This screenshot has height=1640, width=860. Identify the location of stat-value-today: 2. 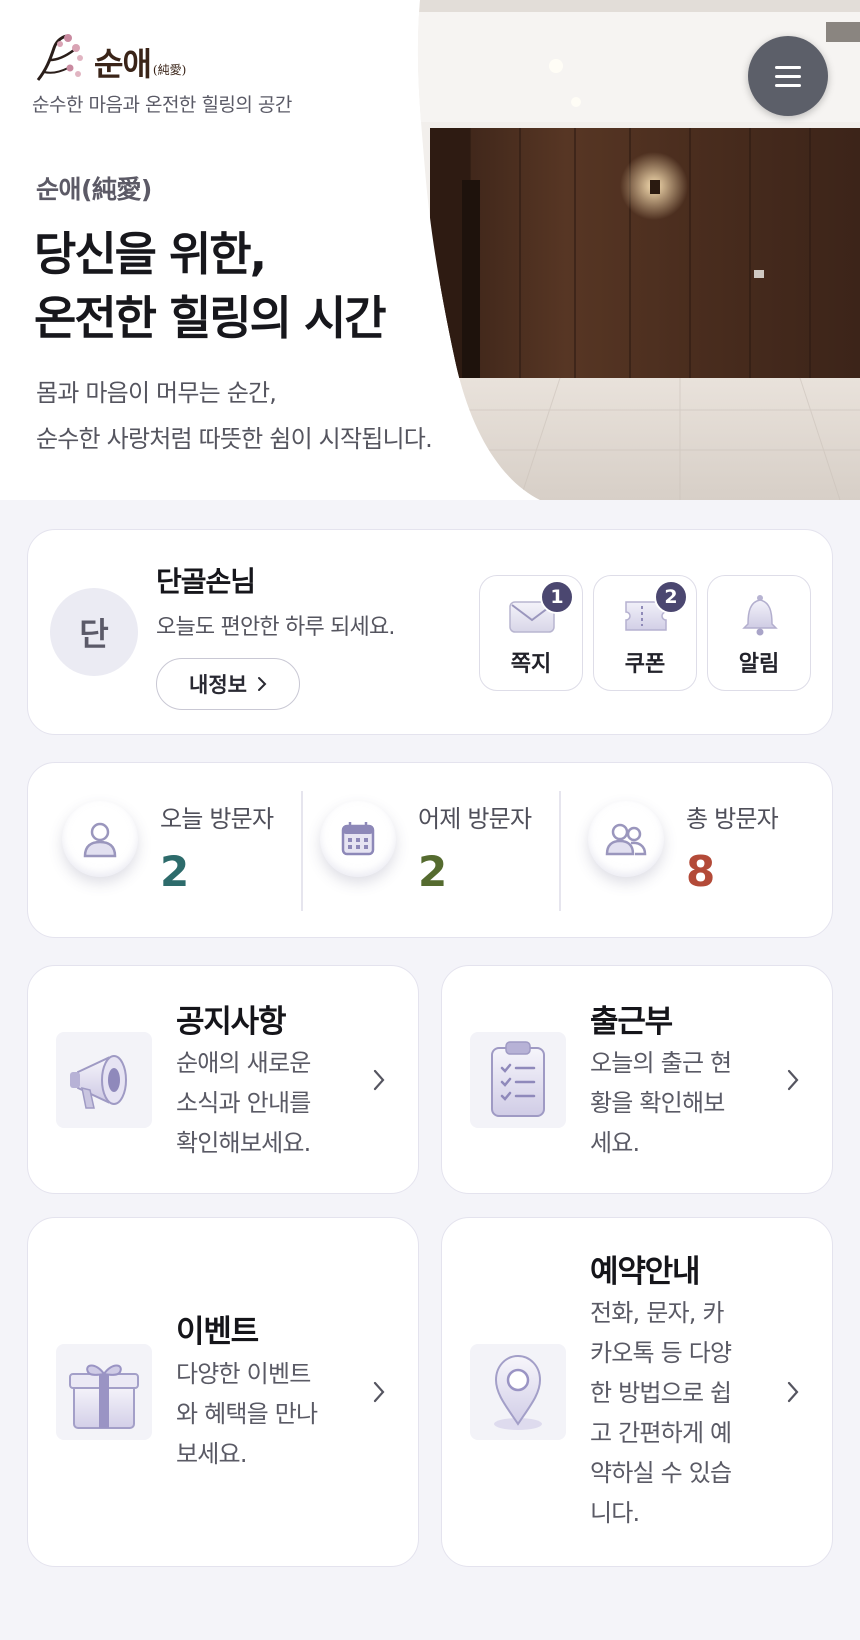
(175, 871).